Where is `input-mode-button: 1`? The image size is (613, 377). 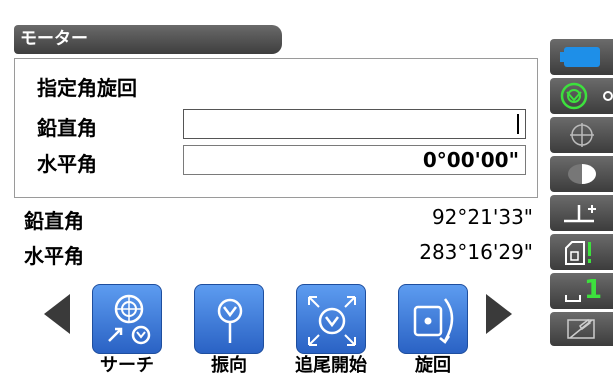
input-mode-button: 1 is located at coordinates (581, 291).